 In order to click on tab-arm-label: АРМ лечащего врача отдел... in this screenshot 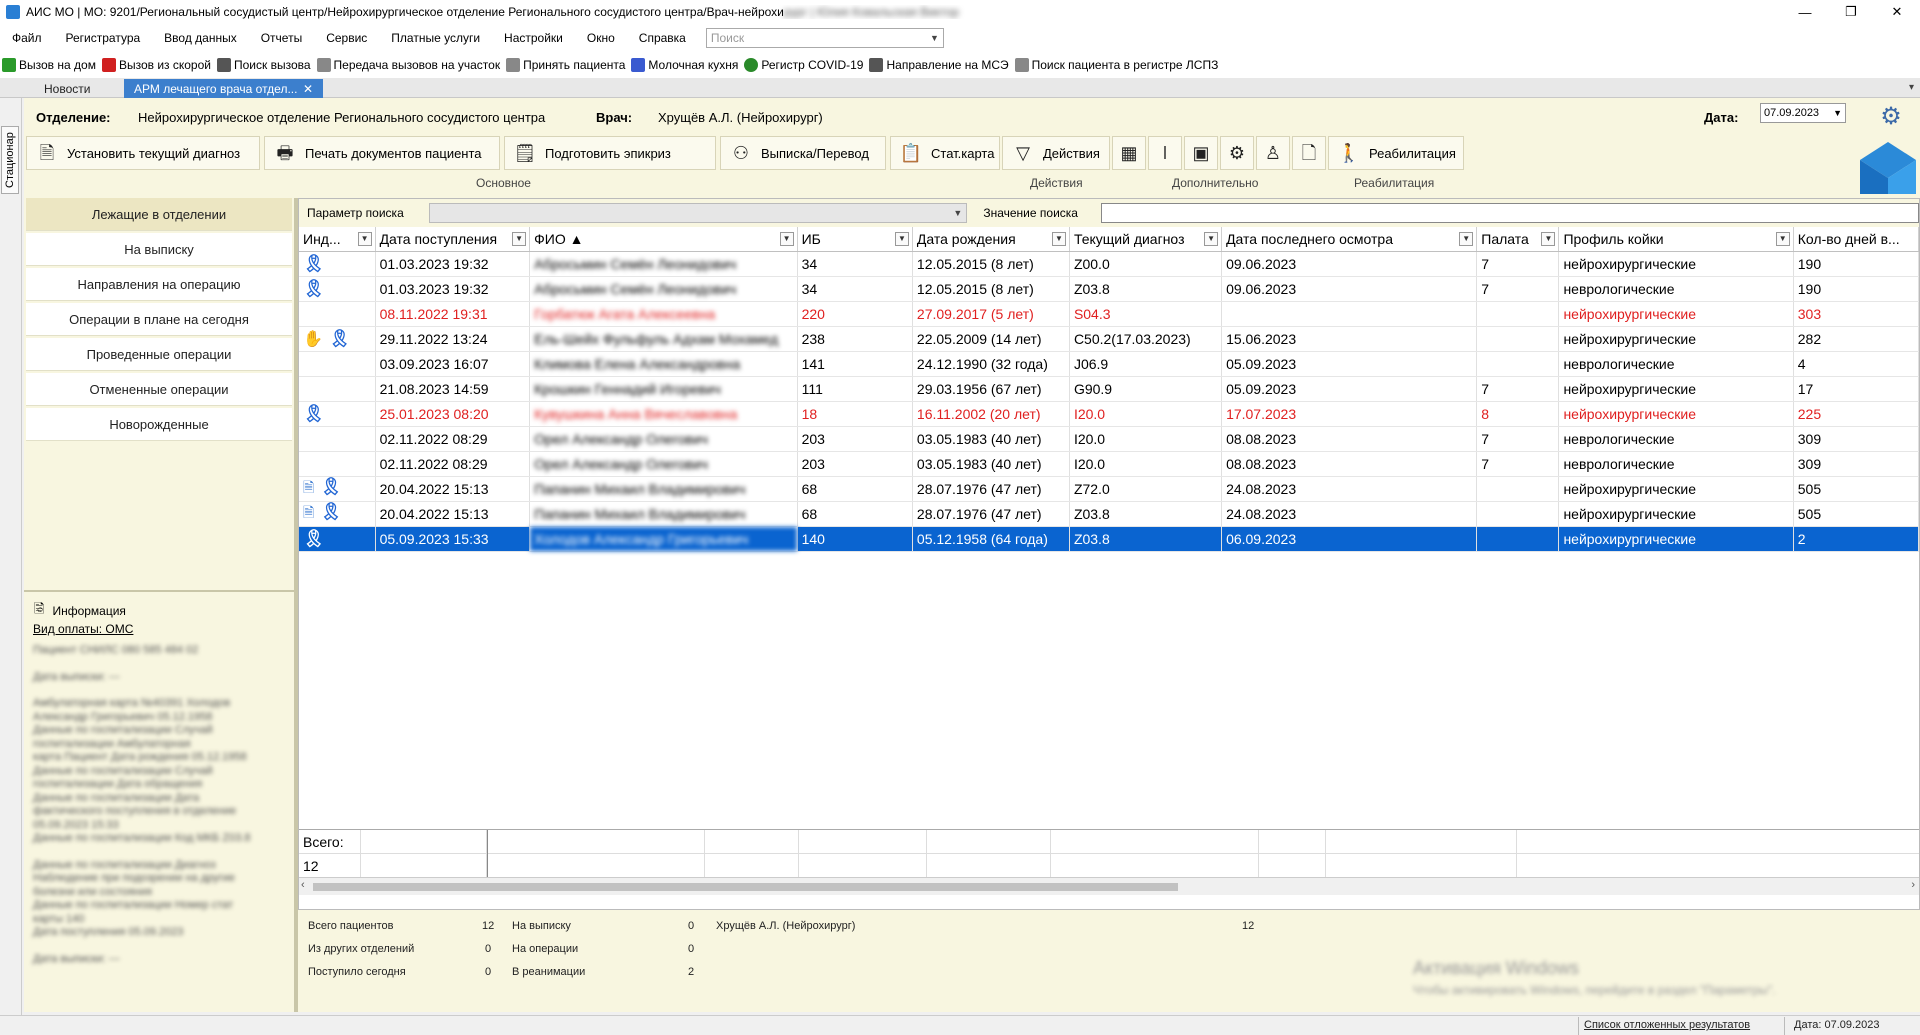, I will do `click(216, 88)`.